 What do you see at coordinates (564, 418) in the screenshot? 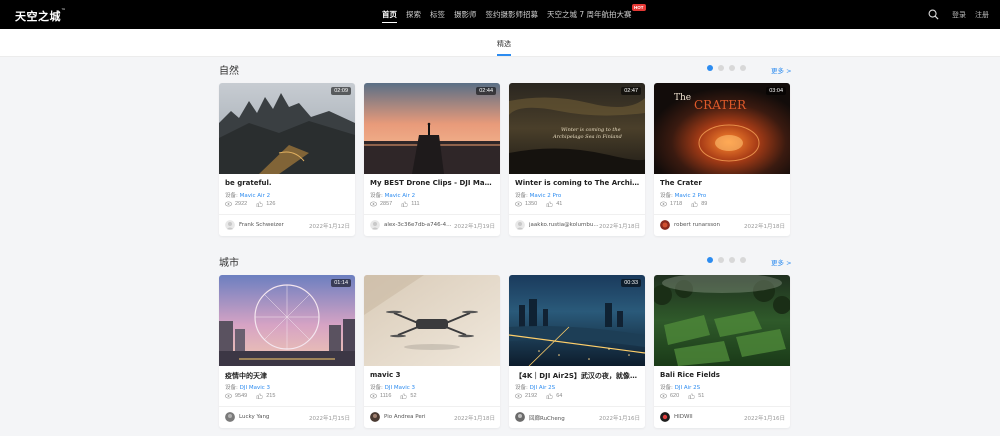
I see `author-name: 回廊RuCheng` at bounding box center [564, 418].